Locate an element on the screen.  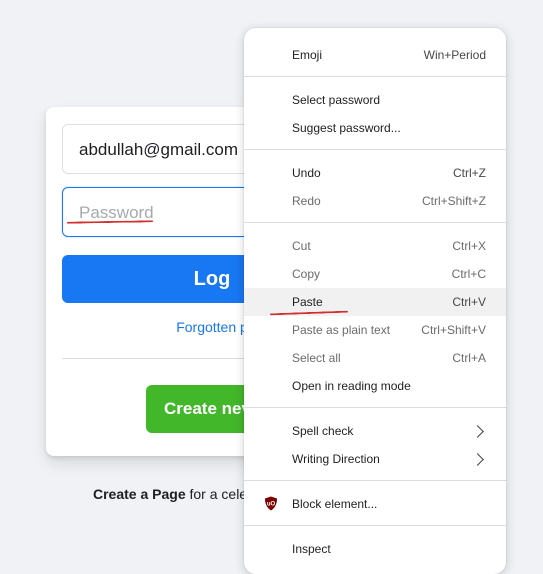
menu-item-shortcut: Ctrl+Z is located at coordinates (469, 173).